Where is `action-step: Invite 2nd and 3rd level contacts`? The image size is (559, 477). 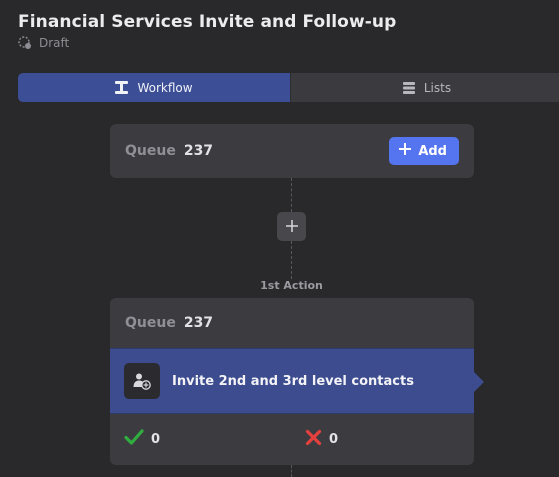 action-step: Invite 2nd and 3rd level contacts is located at coordinates (297, 381).